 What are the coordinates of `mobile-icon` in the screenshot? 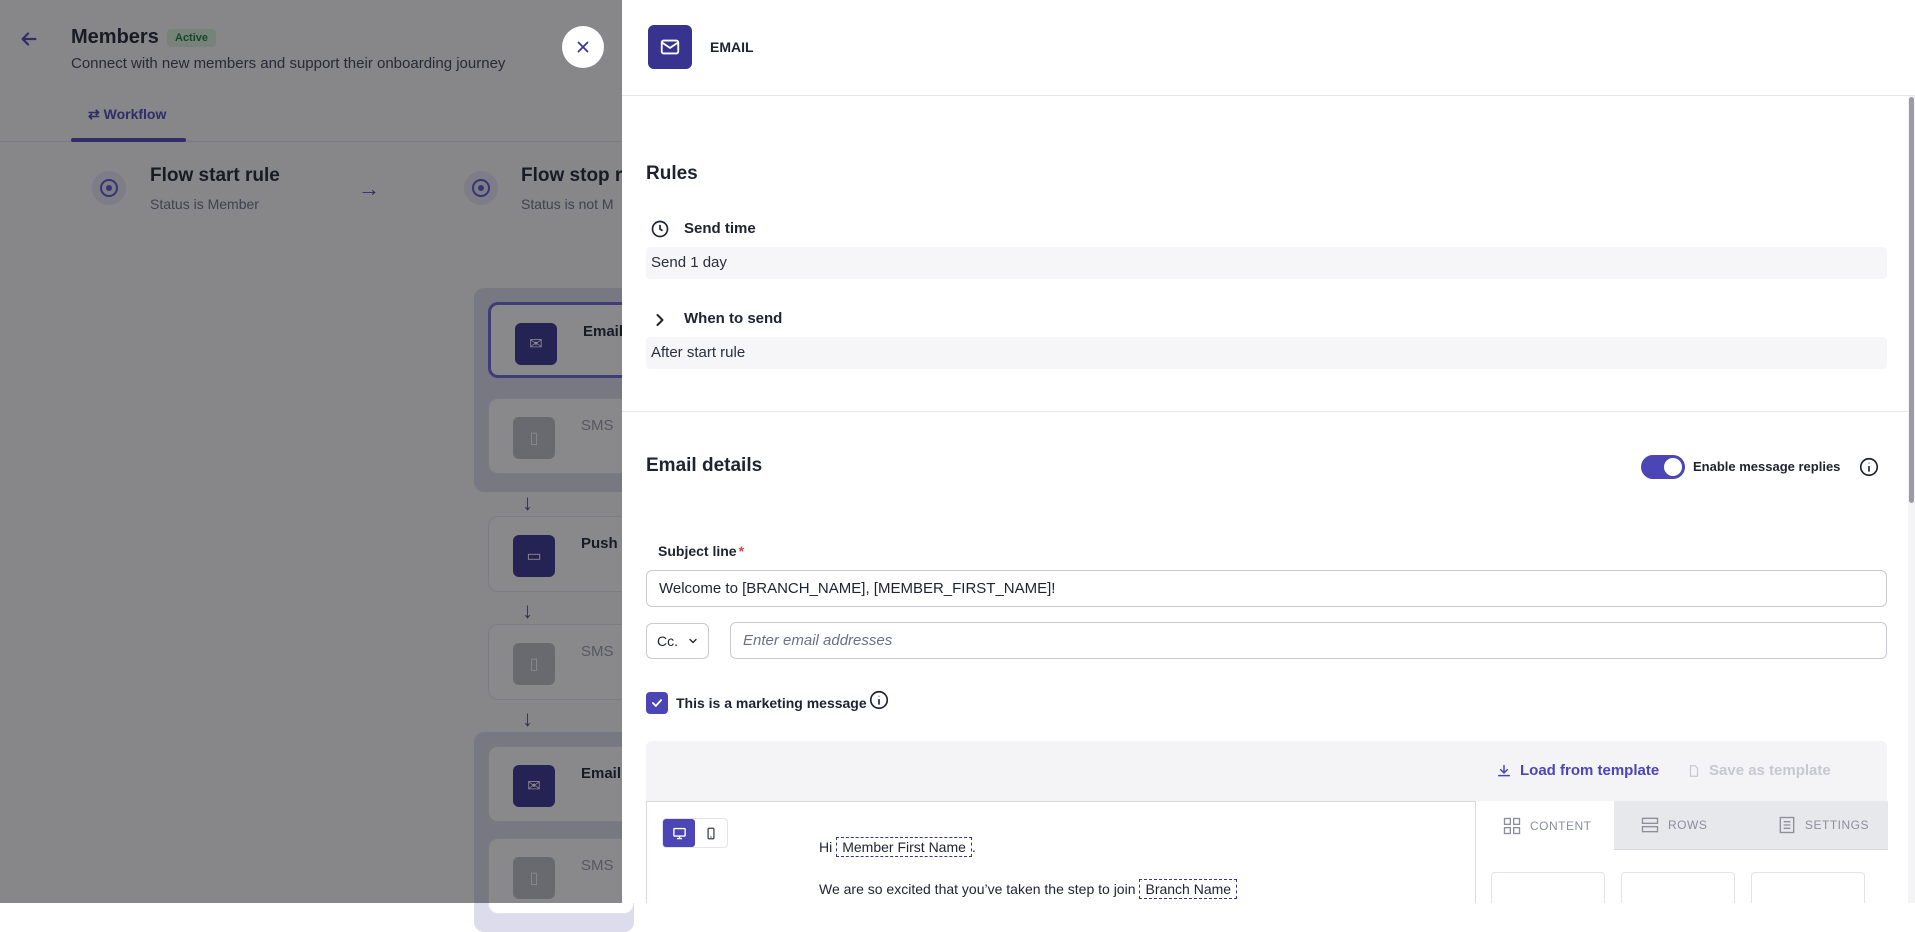 It's located at (711, 833).